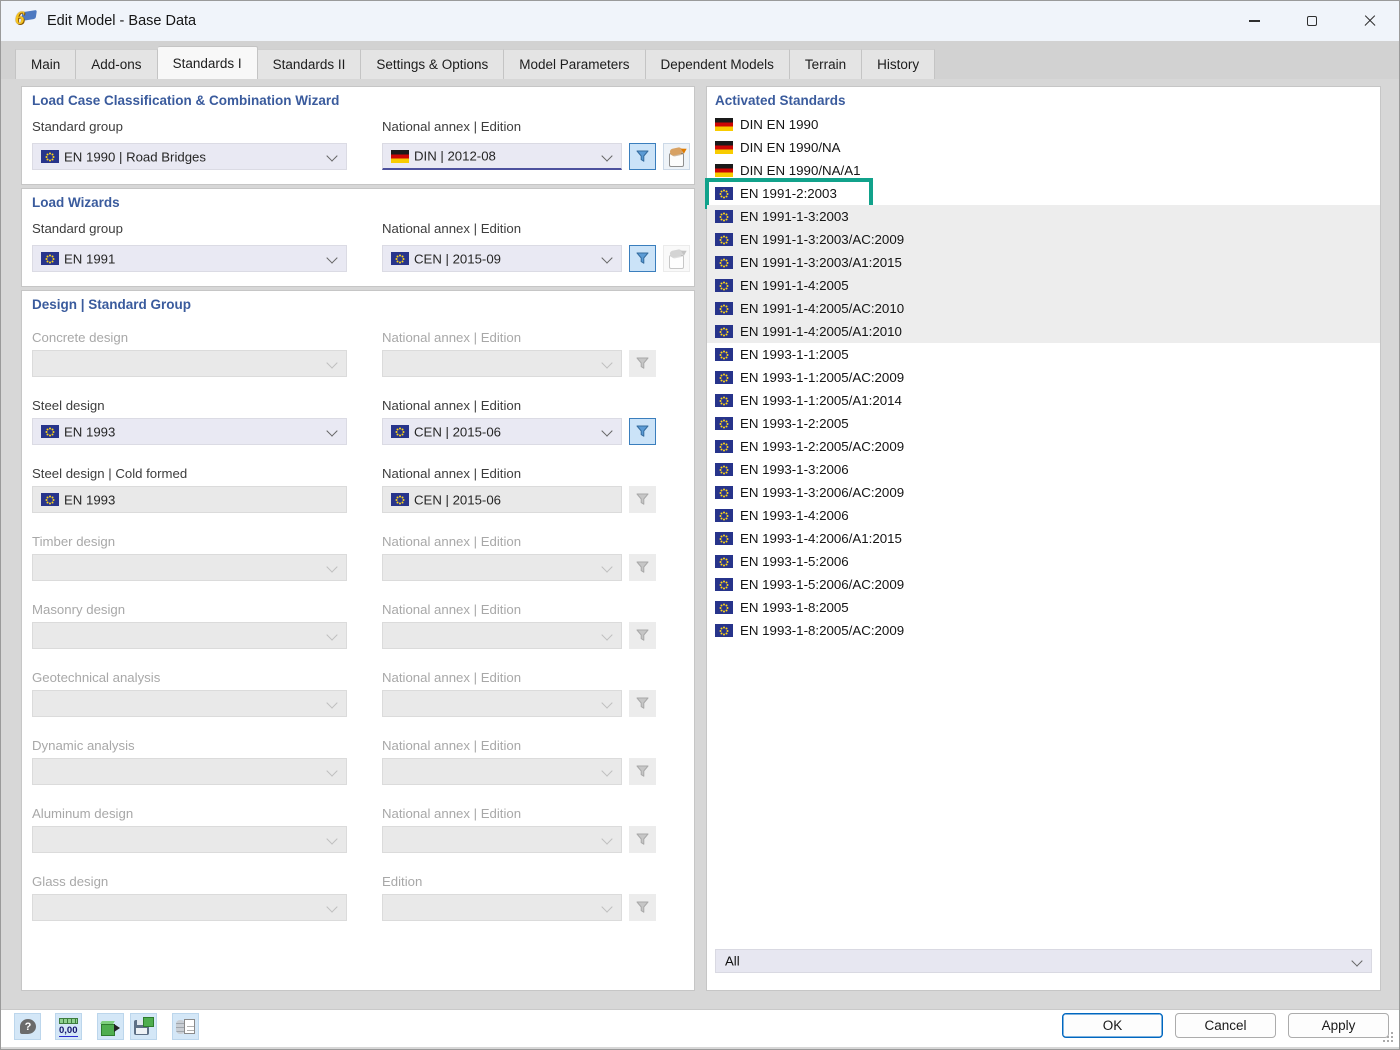  I want to click on cancel-button: Cancel, so click(1225, 1025).